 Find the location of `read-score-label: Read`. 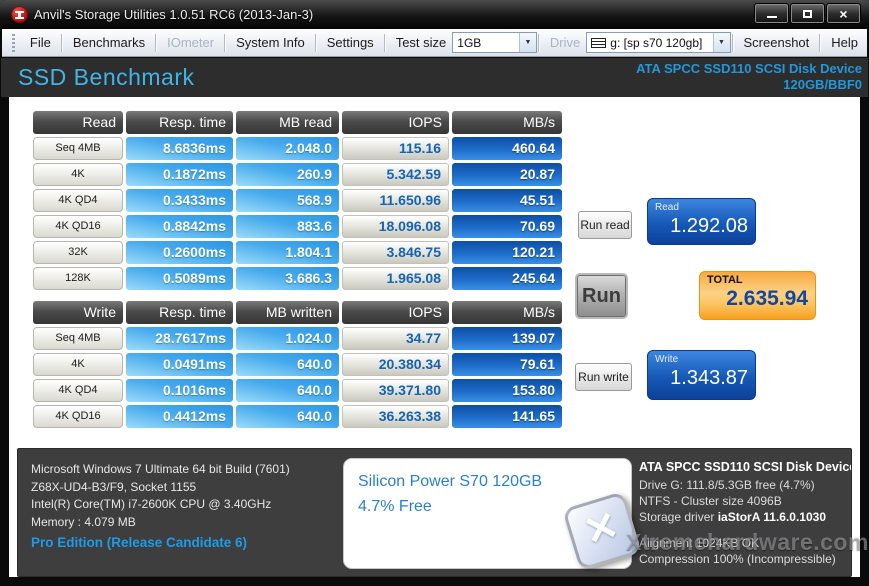

read-score-label: Read is located at coordinates (667, 207).